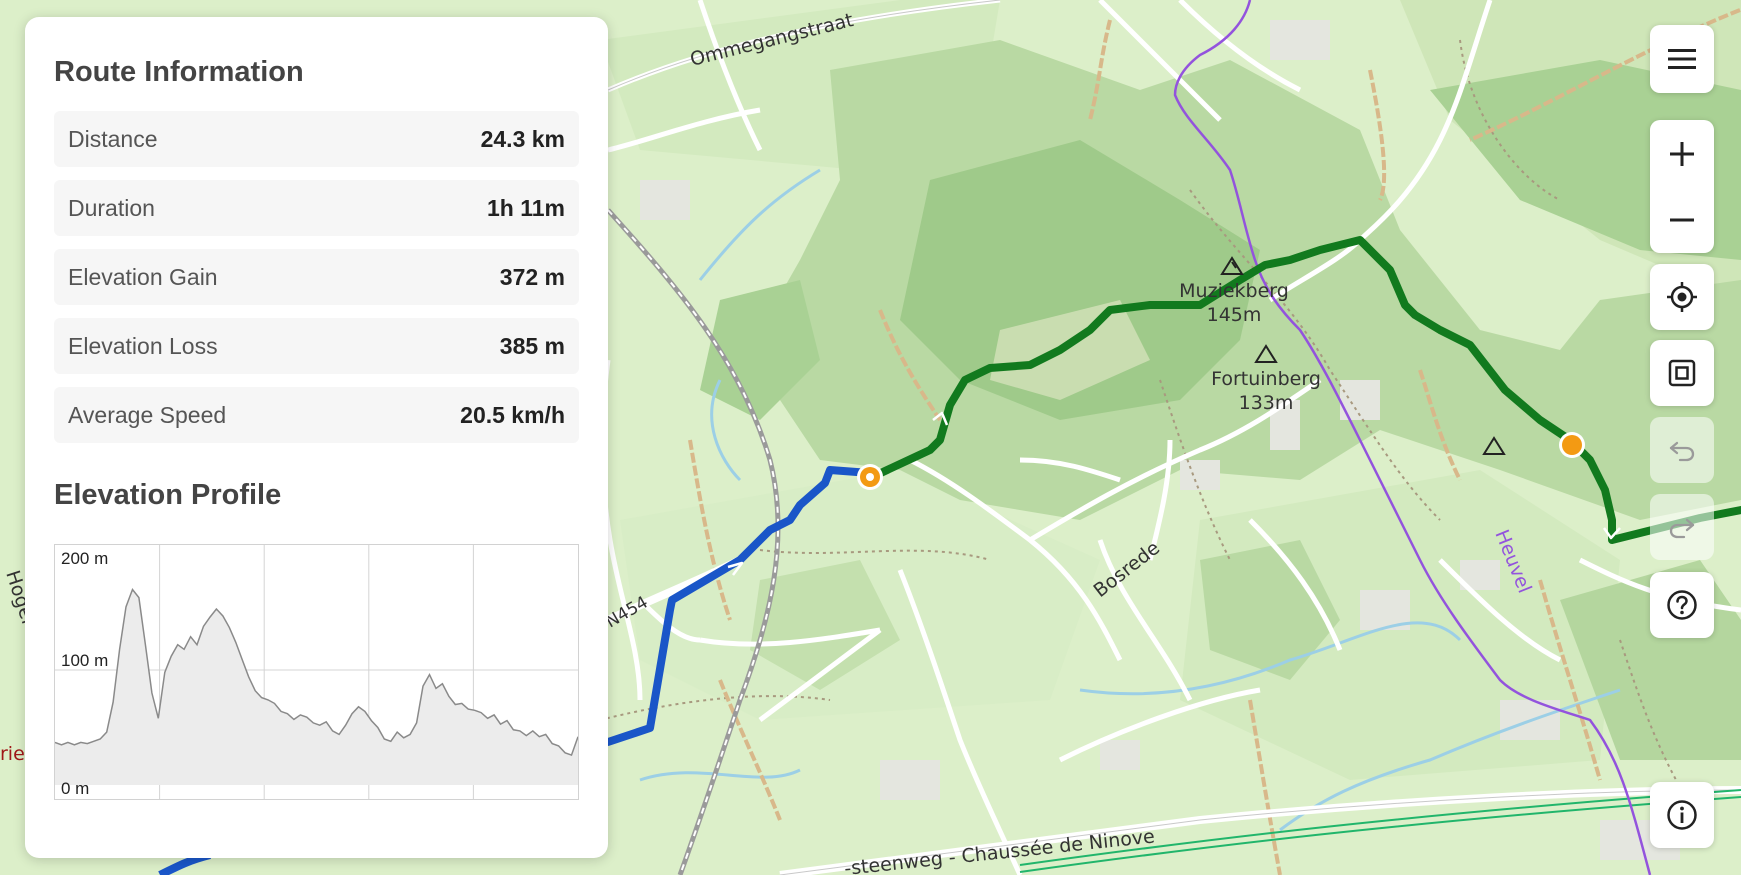 The height and width of the screenshot is (875, 1741). I want to click on locate-me-button, so click(1682, 297).